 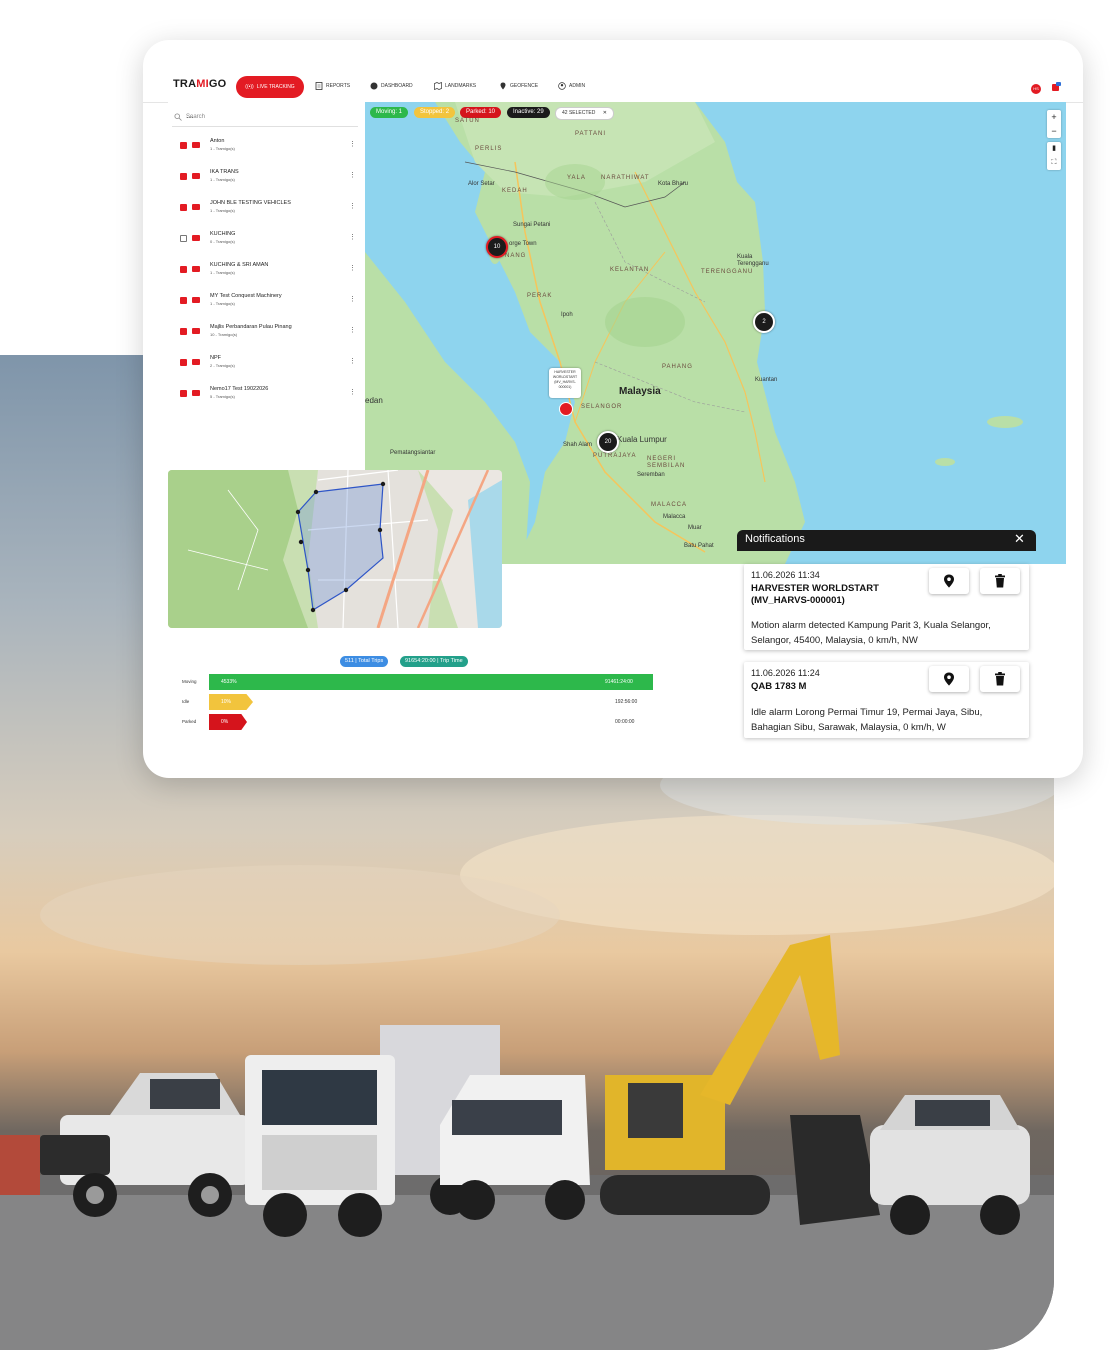 What do you see at coordinates (566, 409) in the screenshot?
I see `vehicle-marker` at bounding box center [566, 409].